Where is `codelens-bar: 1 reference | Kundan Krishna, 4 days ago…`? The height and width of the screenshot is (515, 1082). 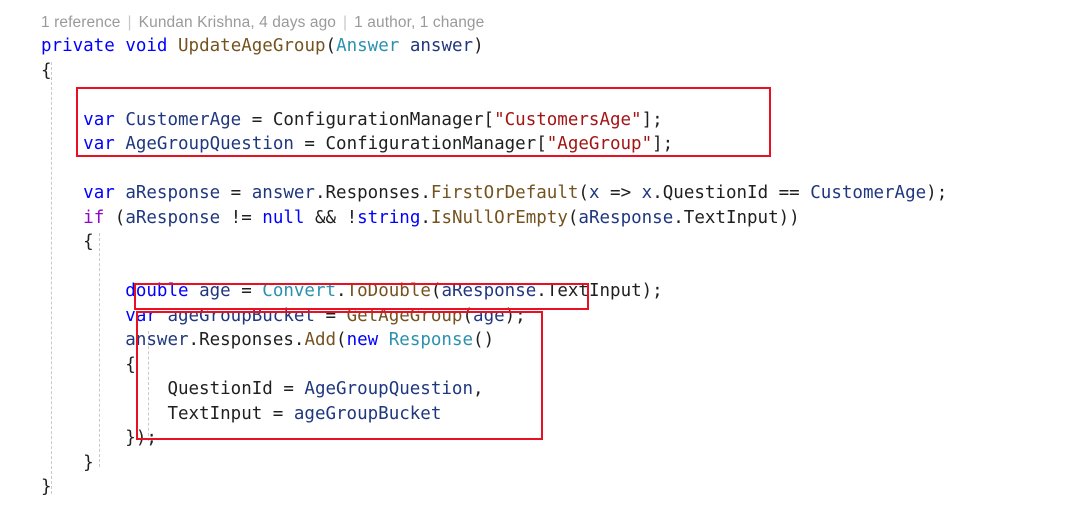
codelens-bar: 1 reference | Kundan Krishna, 4 days ago… is located at coordinates (262, 23).